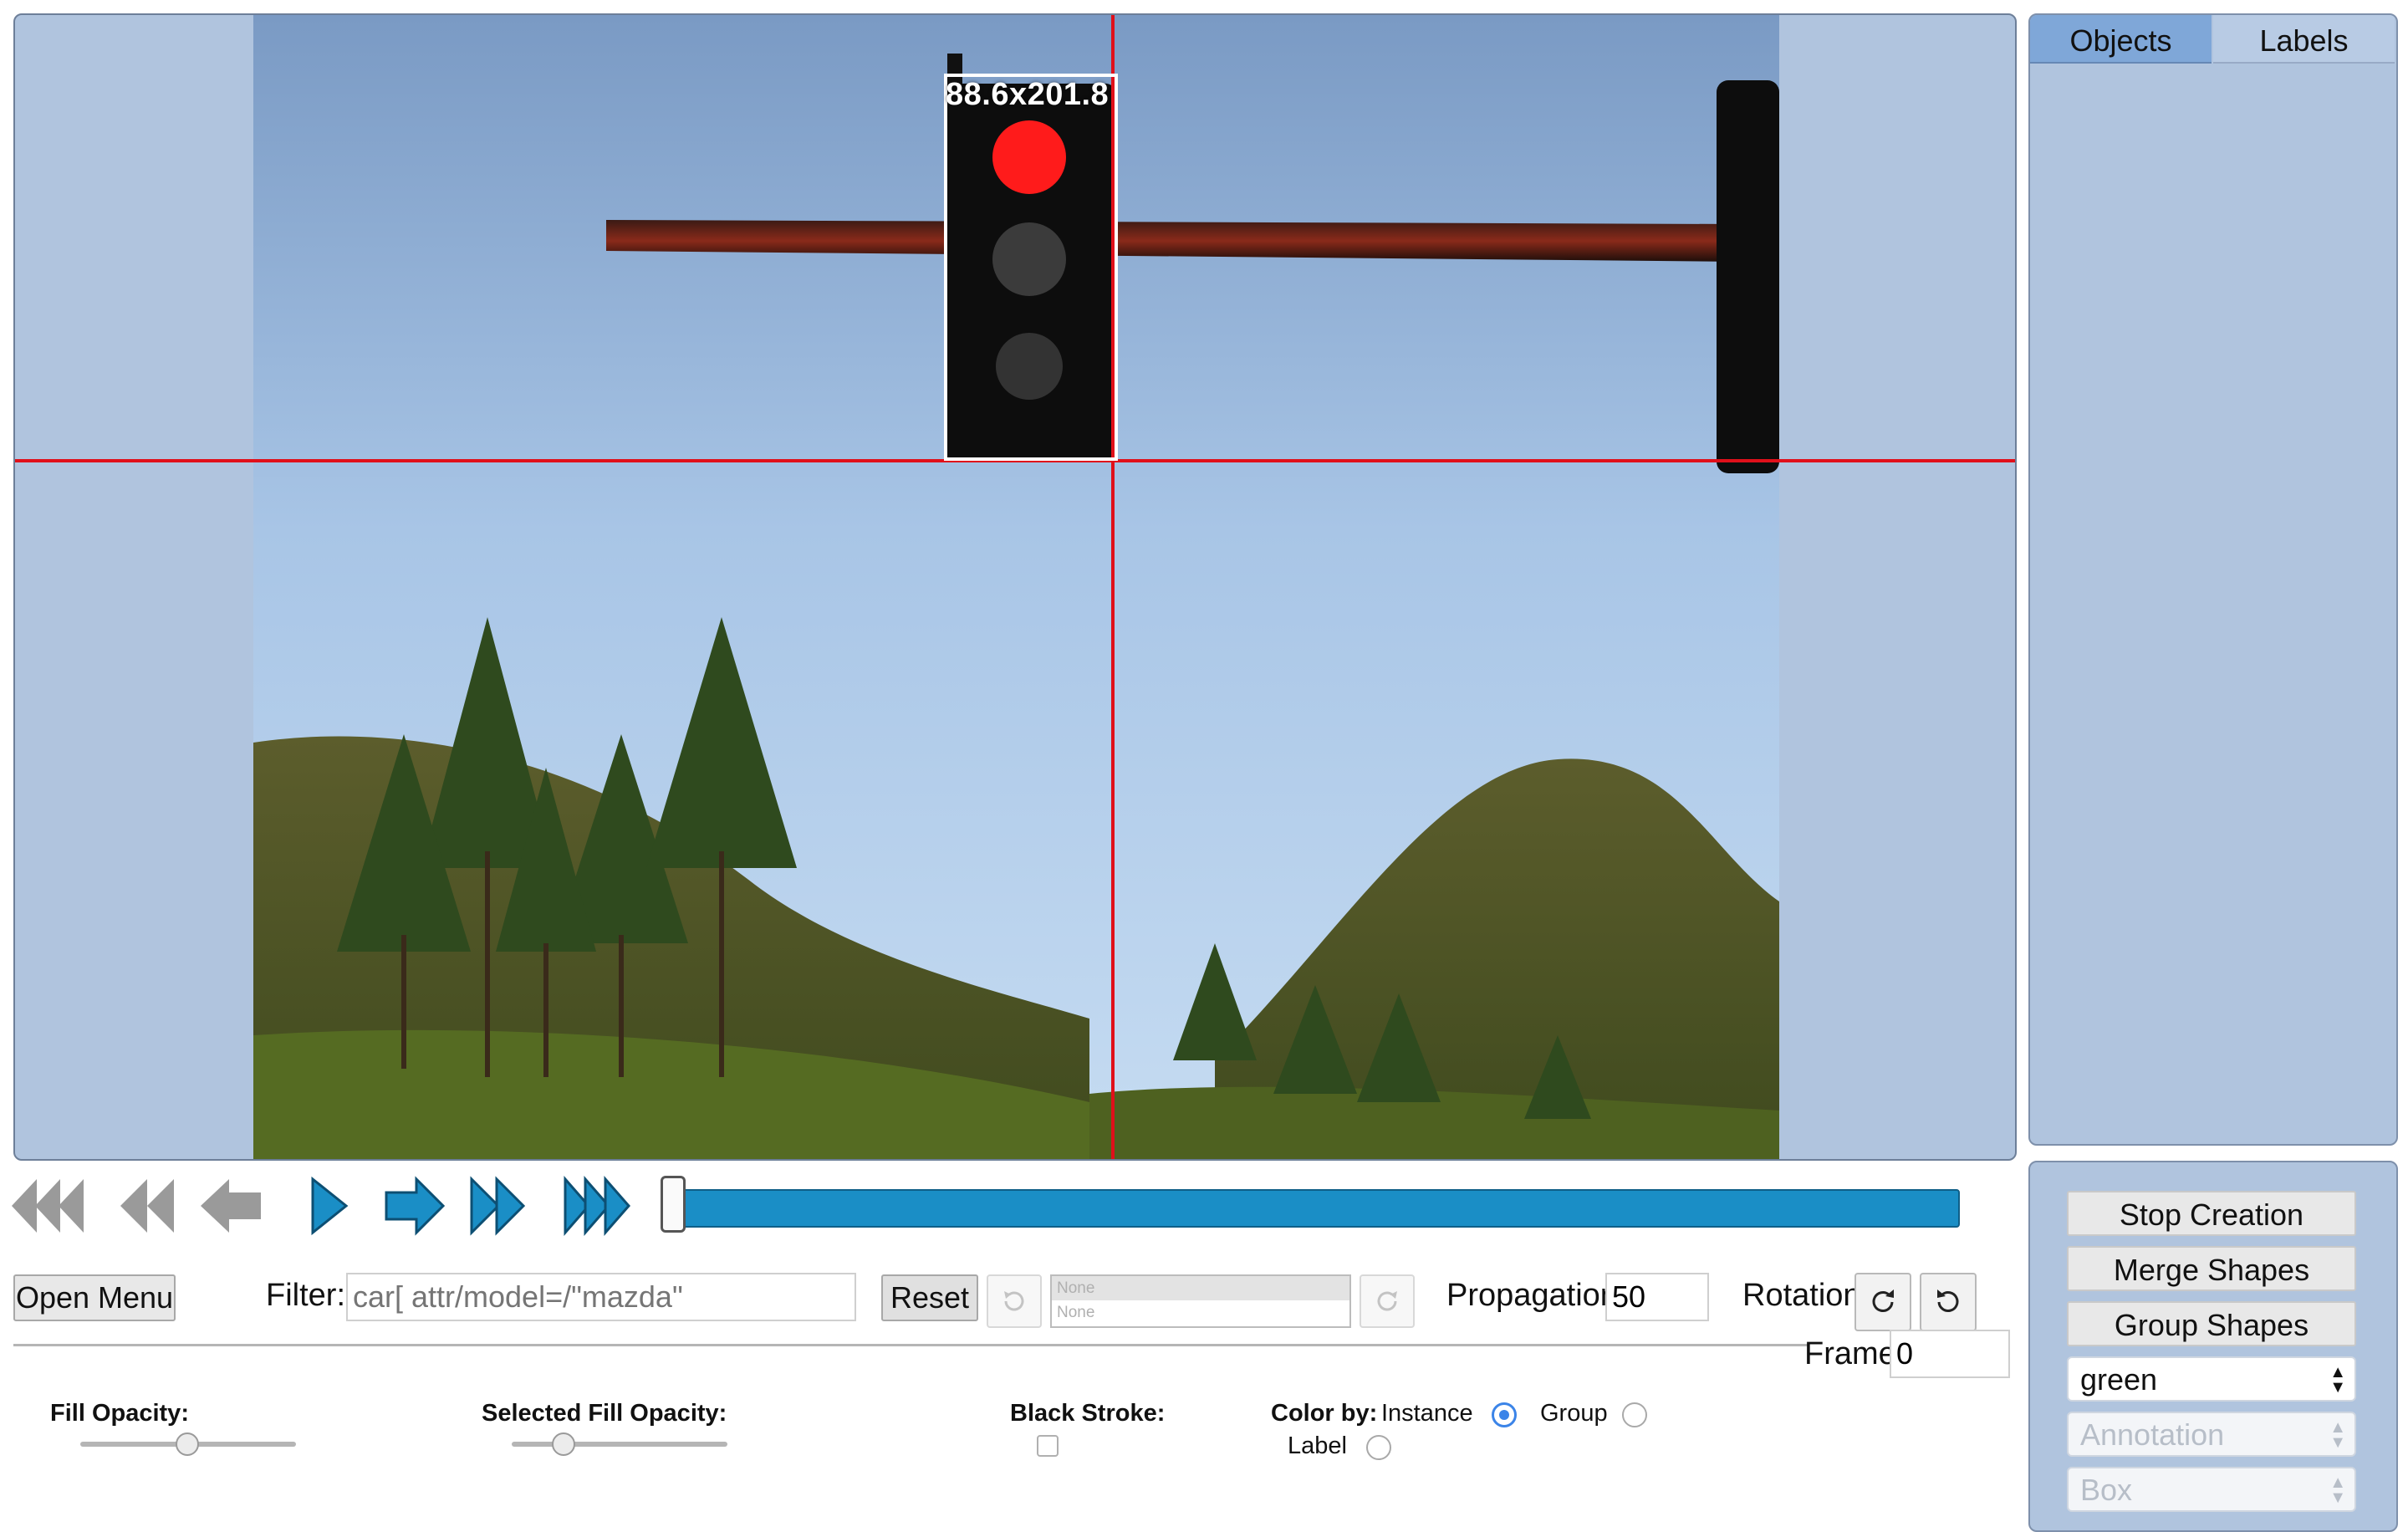 The height and width of the screenshot is (1532, 2408). I want to click on fast-forward-icon, so click(598, 1206).